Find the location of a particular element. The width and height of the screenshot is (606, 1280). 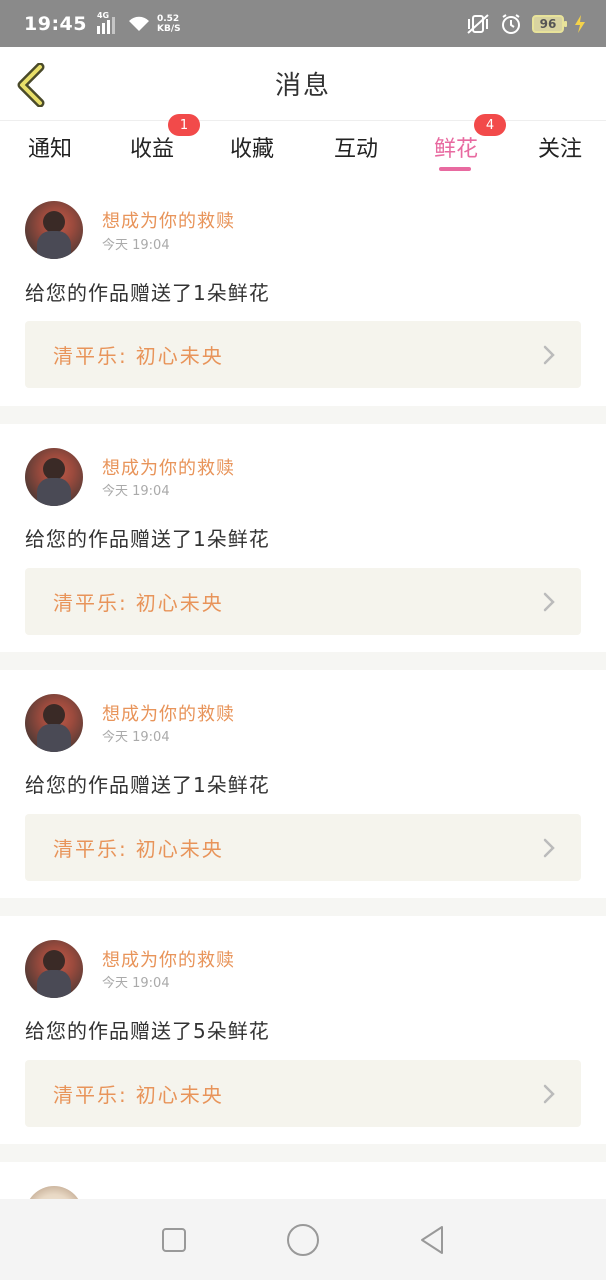

status-bar: 19:45 4G 0.52 KB/S 96 is located at coordinates (303, 23).